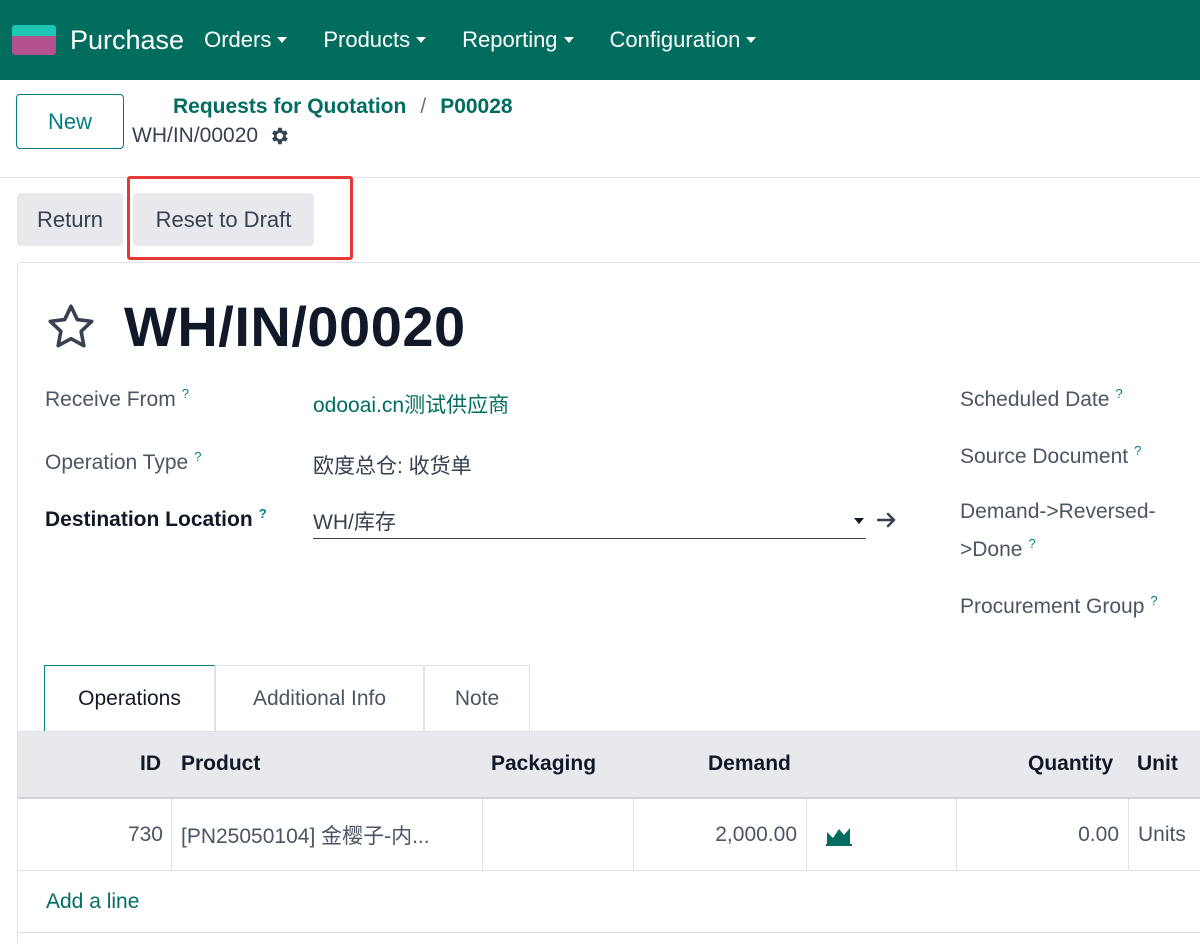 This screenshot has height=944, width=1200. What do you see at coordinates (123, 461) in the screenshot?
I see `operation-type-label: Operation Type?` at bounding box center [123, 461].